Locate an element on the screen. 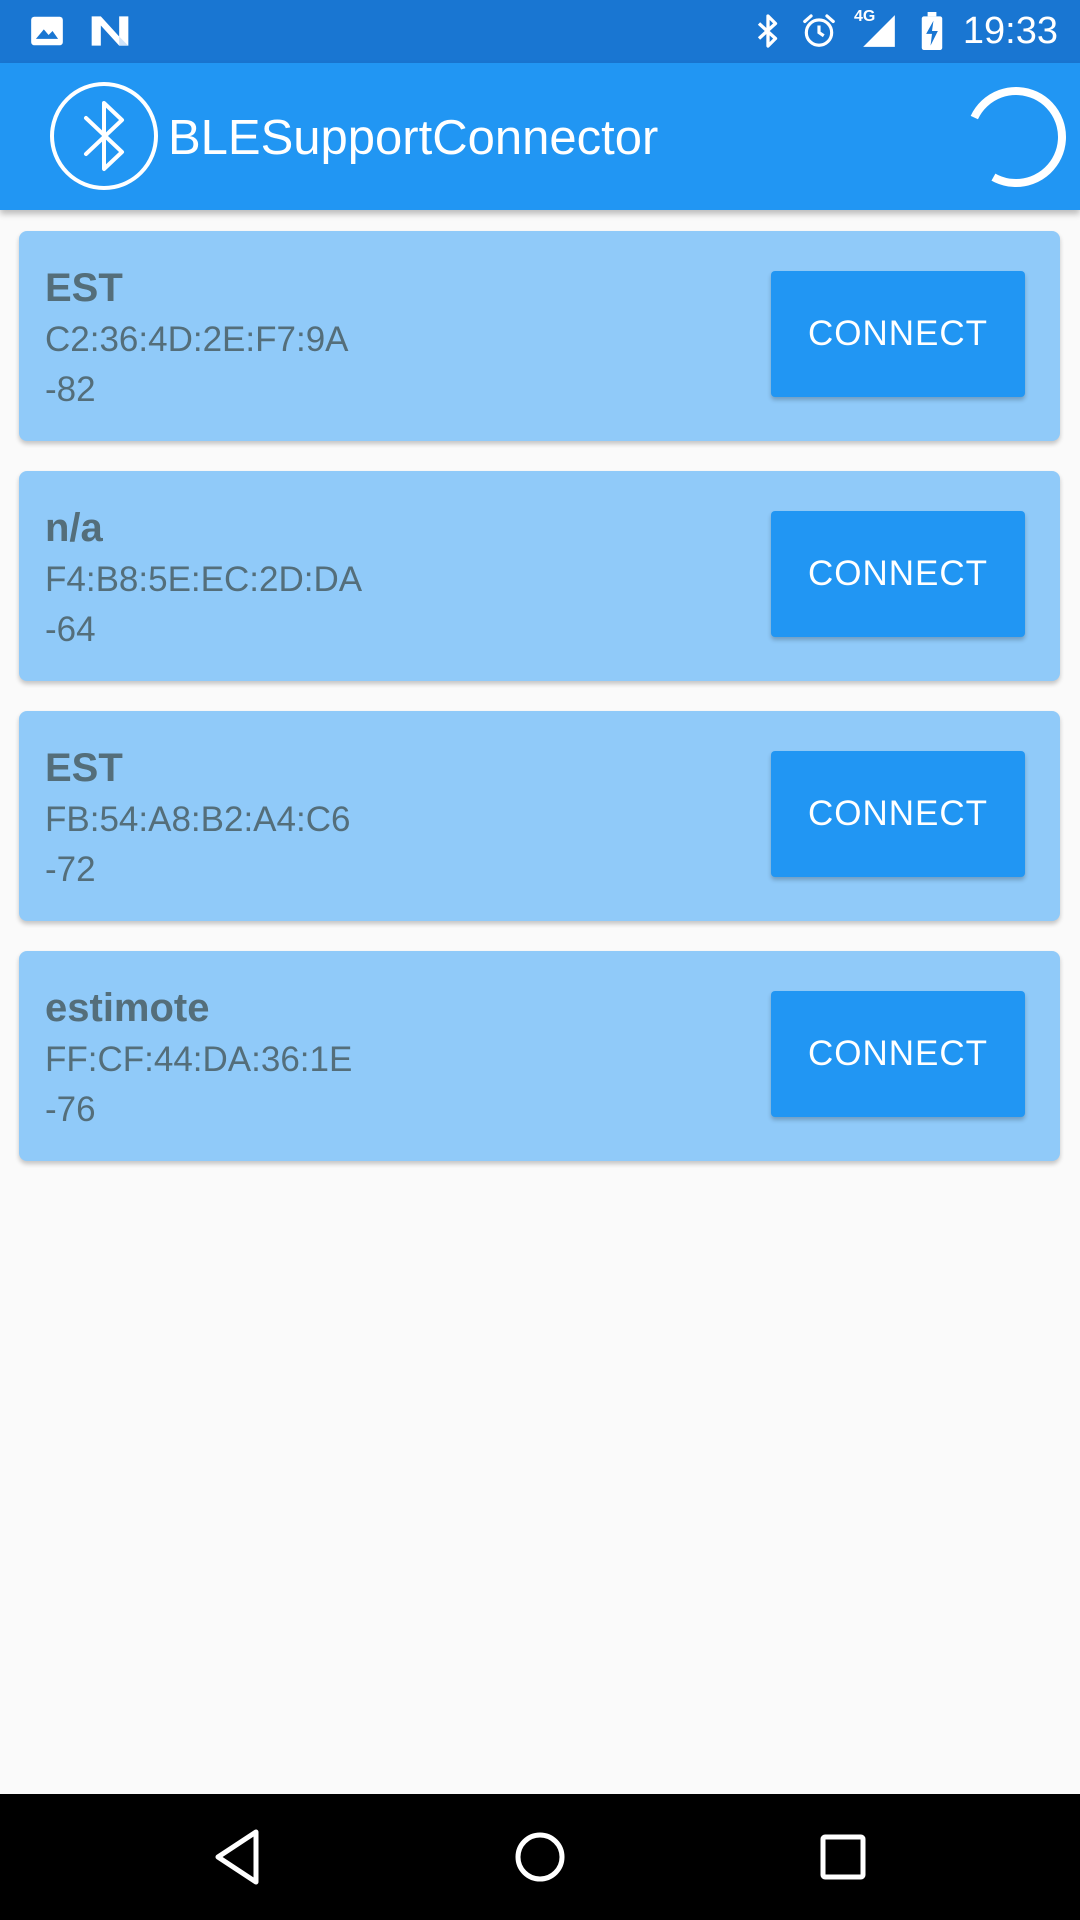  navigation-bar is located at coordinates (540, 1857).